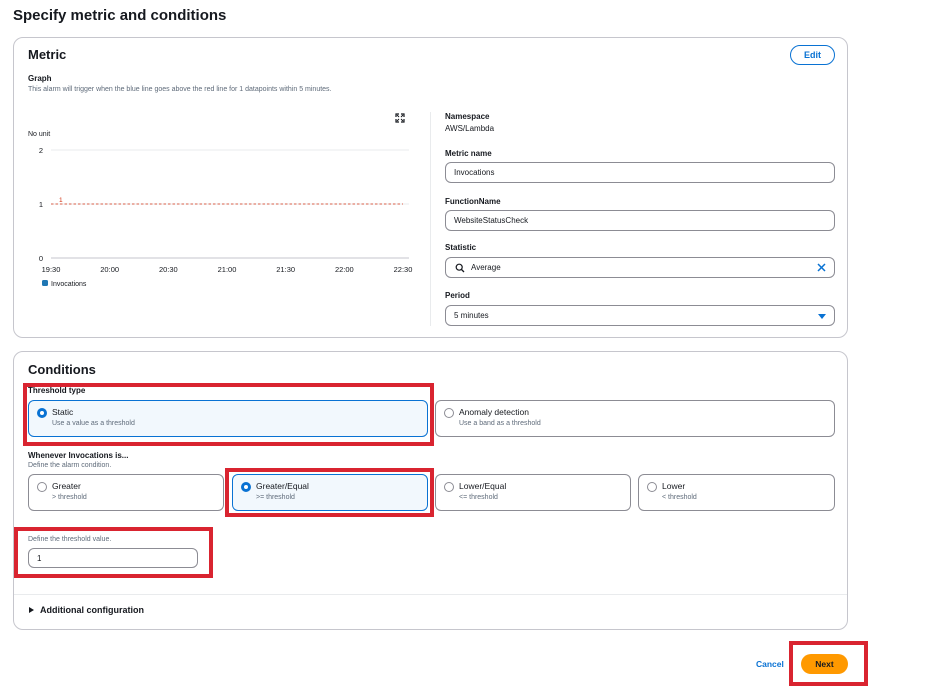 Image resolution: width=940 pixels, height=700 pixels. Describe the element at coordinates (228, 414) in the screenshot. I see `highlight-threshold-type` at that location.